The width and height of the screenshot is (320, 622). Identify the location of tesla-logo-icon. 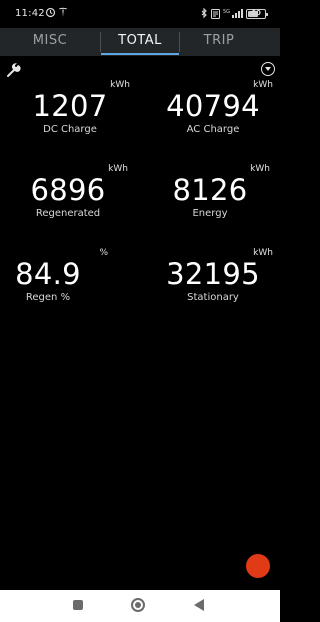
(63, 13).